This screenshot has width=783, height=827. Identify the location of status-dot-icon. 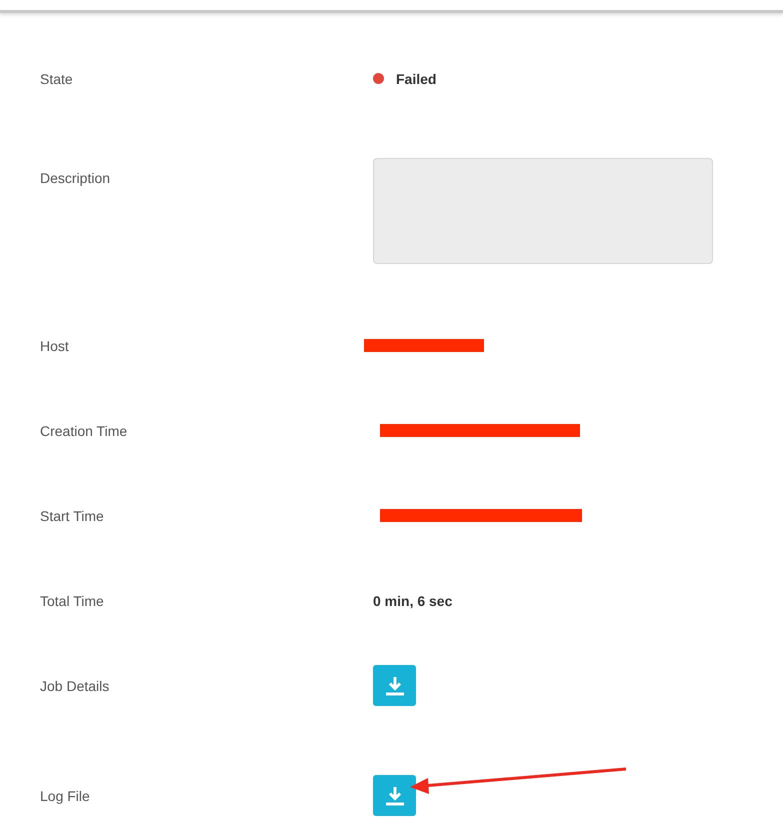
(378, 78).